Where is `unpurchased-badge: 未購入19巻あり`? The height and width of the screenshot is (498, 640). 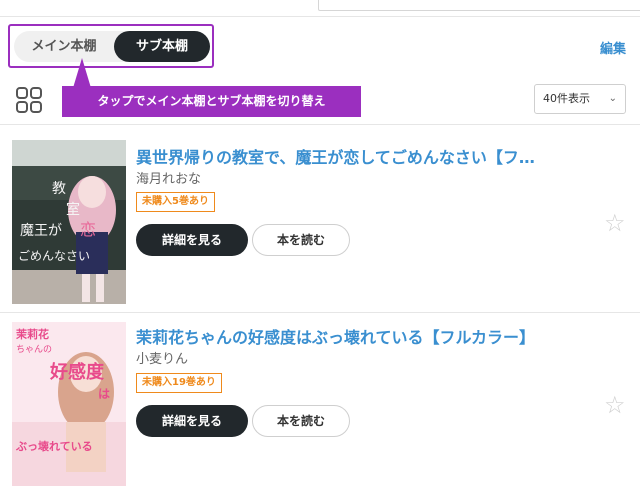 unpurchased-badge: 未購入19巻あり is located at coordinates (179, 383).